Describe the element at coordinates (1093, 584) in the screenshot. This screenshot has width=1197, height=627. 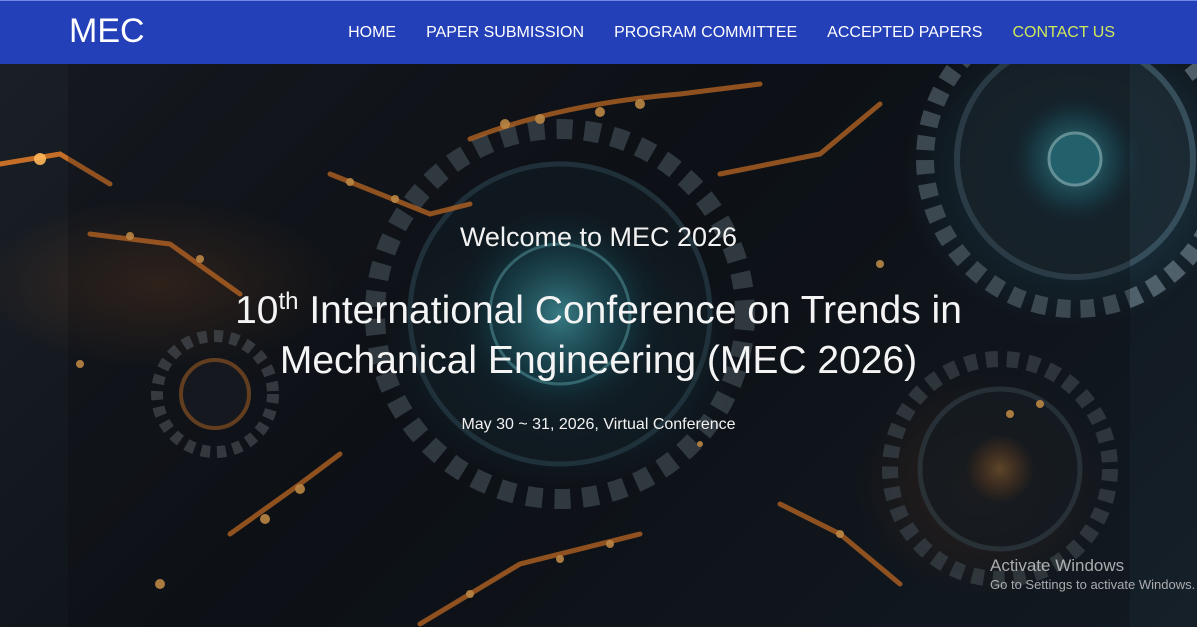
I see `watermark-subtitle: Go to Settings to activate Windows.` at that location.